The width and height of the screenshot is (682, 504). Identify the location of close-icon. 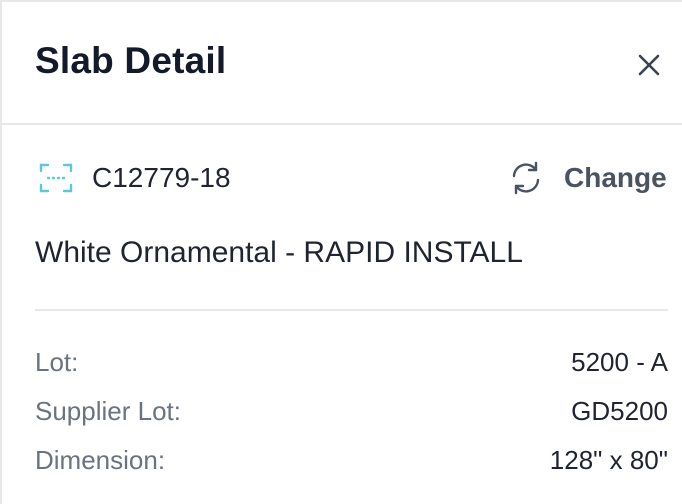
(649, 65).